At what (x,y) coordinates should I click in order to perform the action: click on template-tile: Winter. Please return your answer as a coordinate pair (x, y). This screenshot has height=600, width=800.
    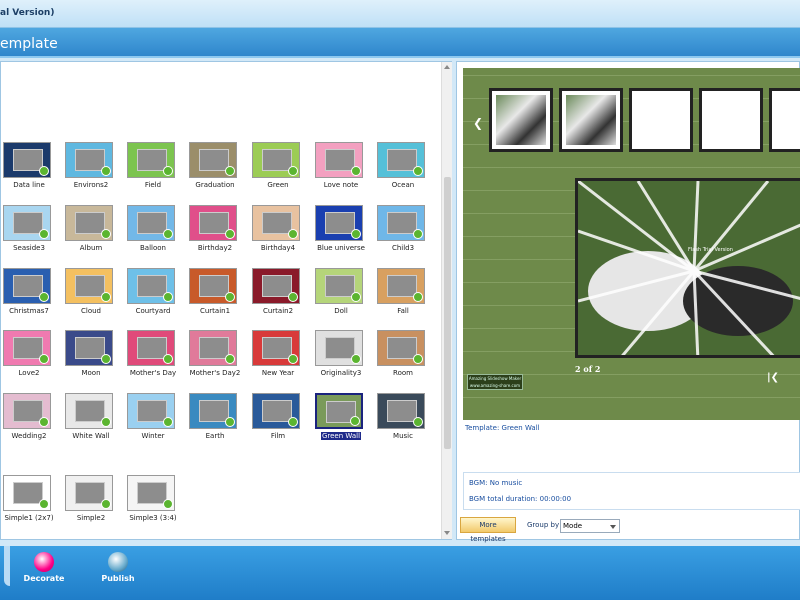
    Looking at the image, I should click on (154, 421).